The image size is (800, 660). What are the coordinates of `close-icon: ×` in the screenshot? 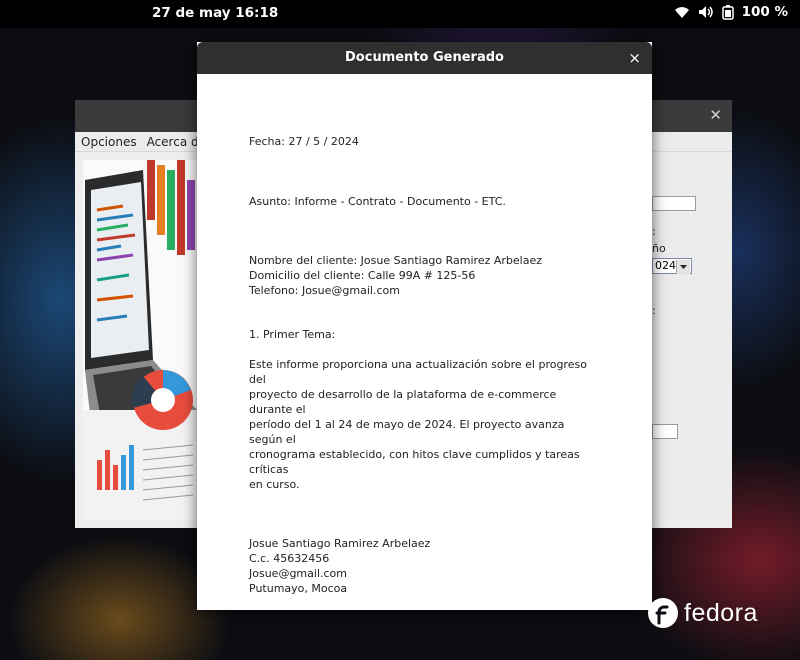 It's located at (634, 58).